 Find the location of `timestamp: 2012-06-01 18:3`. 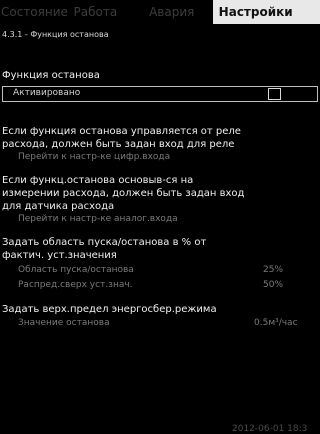

timestamp: 2012-06-01 18:3 is located at coordinates (270, 429).